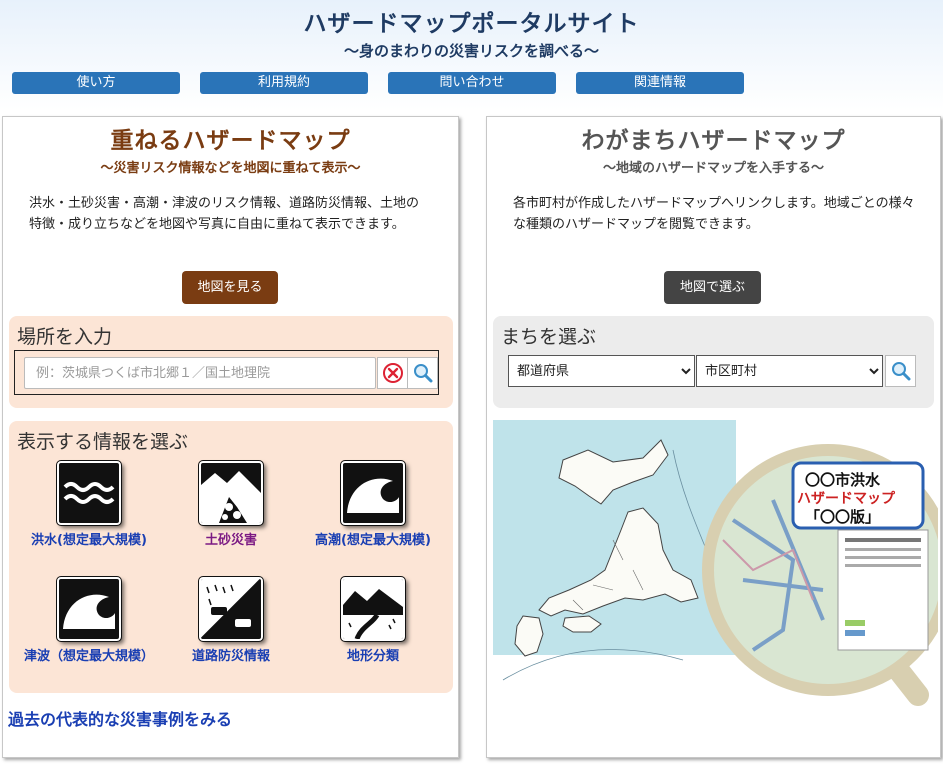 The height and width of the screenshot is (764, 943). Describe the element at coordinates (789, 371) in the screenshot. I see `city-select: 市区町村` at that location.